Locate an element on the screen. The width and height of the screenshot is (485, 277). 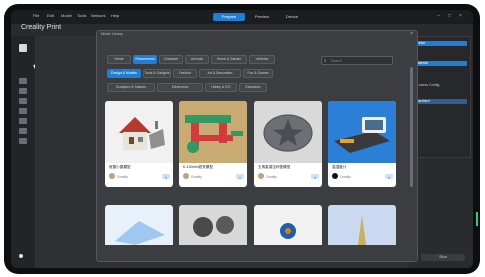
filter-chip: Design & Models is located at coordinates (124, 73).